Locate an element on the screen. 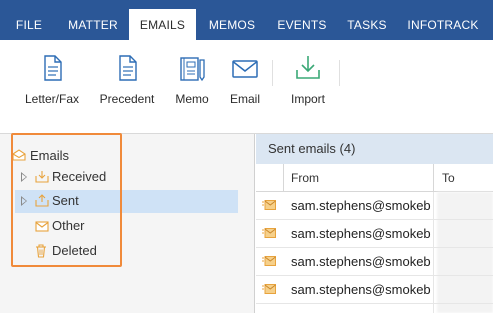 Image resolution: width=493 pixels, height=313 pixels. tab-memos: MEMOS is located at coordinates (232, 24).